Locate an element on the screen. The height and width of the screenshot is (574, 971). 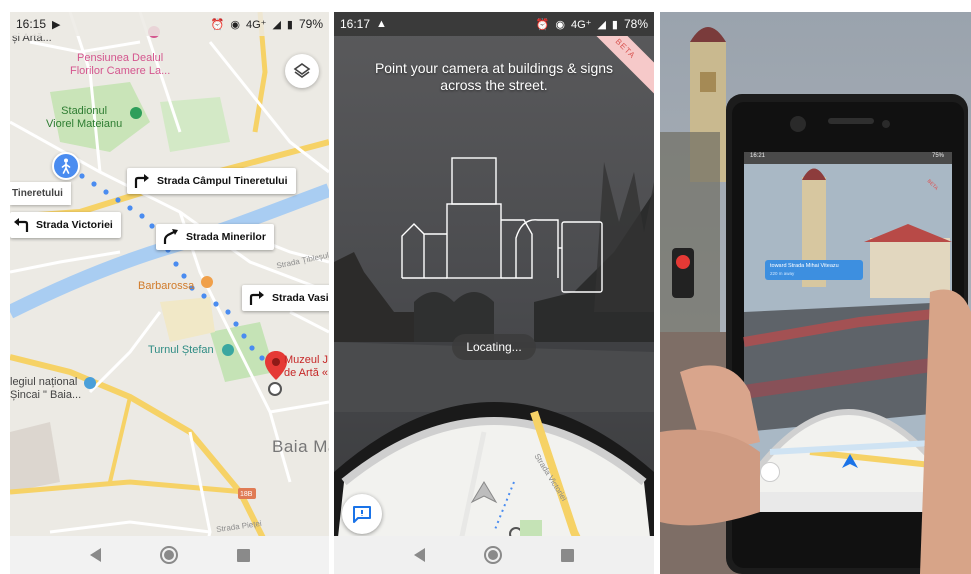
direction-chip-minerilor: Strada Minerilor is located at coordinates (215, 237).